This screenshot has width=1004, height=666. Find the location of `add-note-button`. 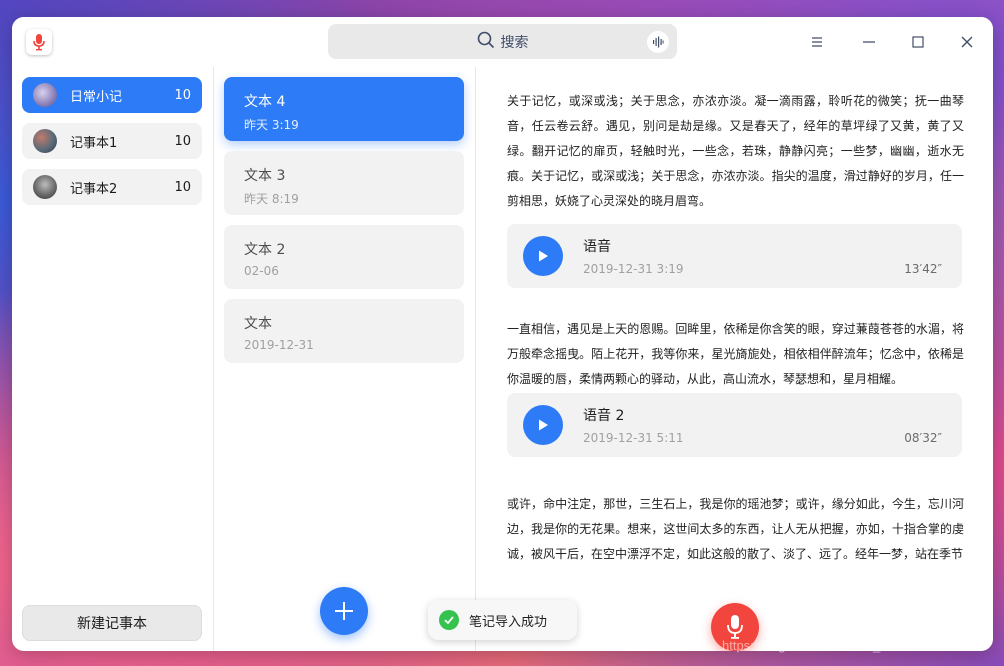

add-note-button is located at coordinates (344, 611).